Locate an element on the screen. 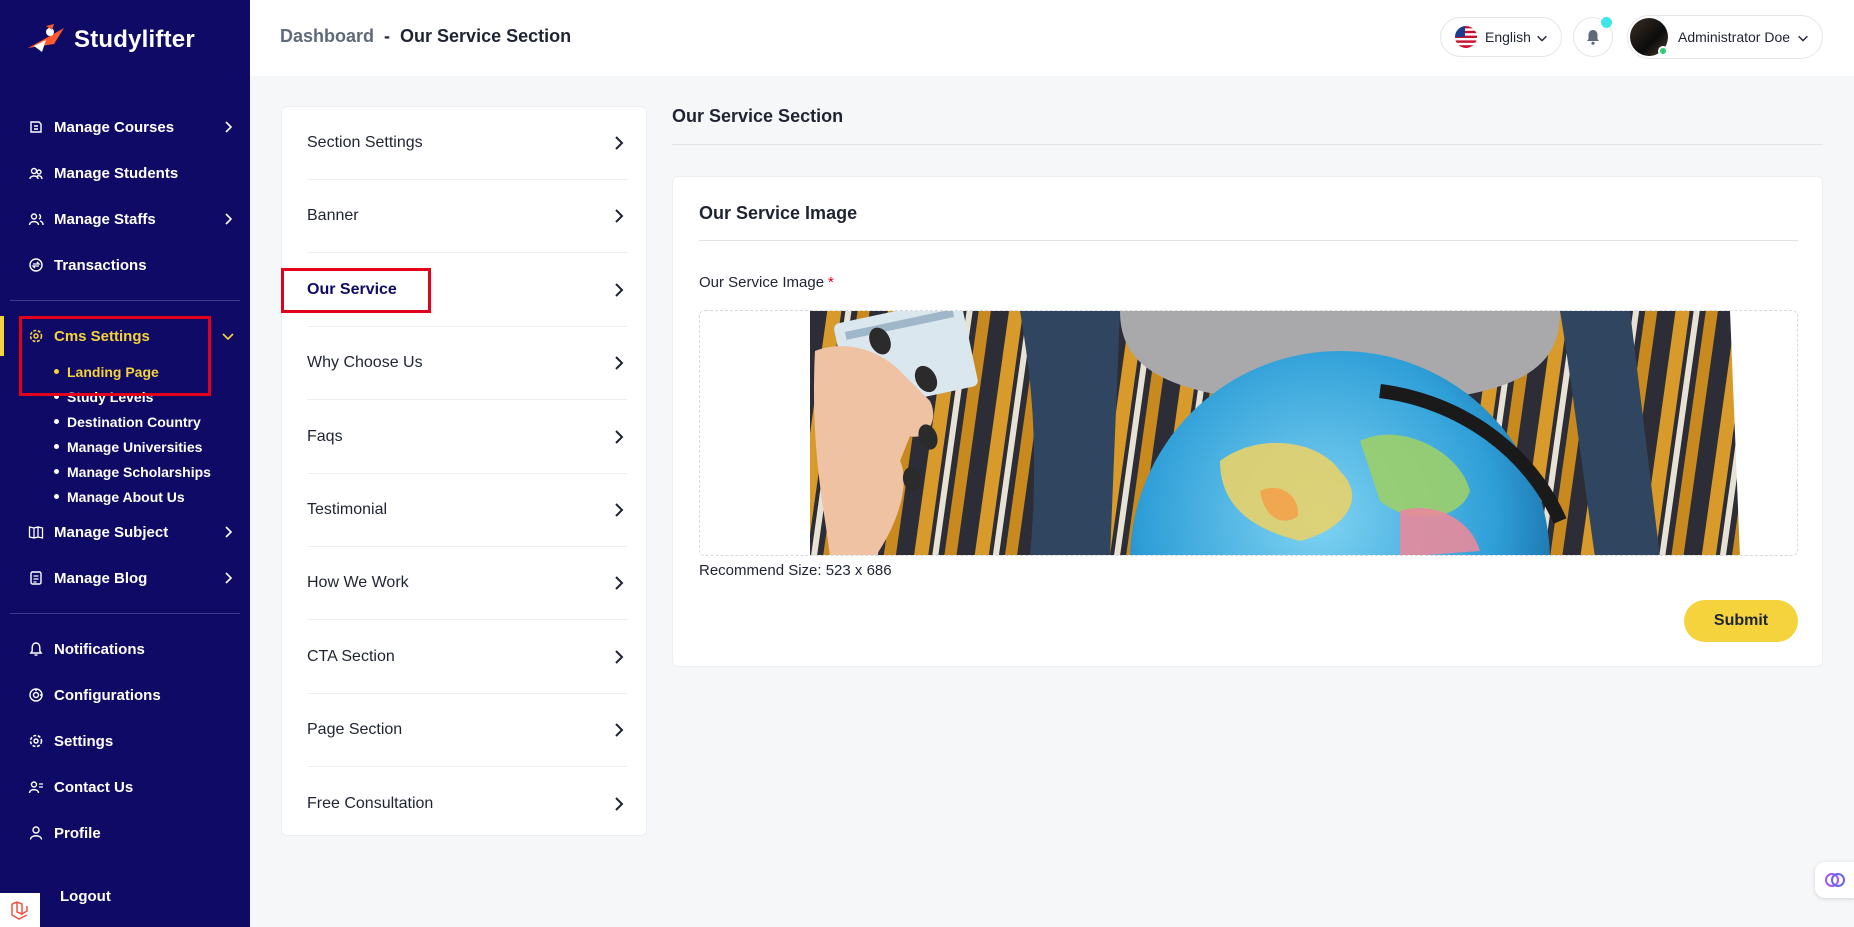 Image resolution: width=1854 pixels, height=927 pixels. section-menu-label: How We Work is located at coordinates (358, 583).